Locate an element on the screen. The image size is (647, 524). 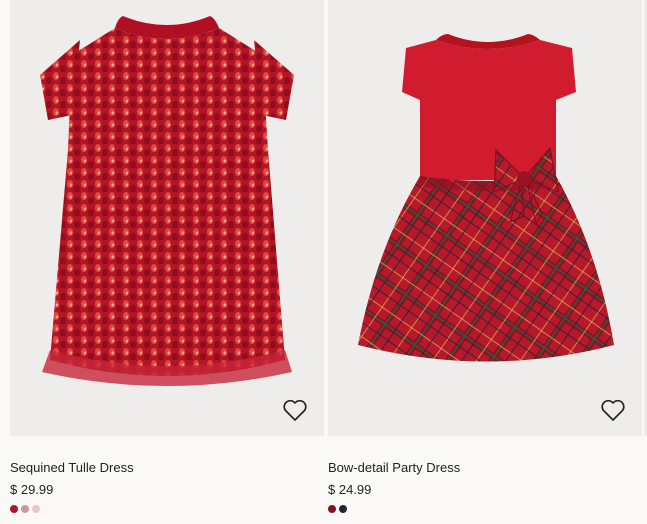
product-title: Sequined Tulle Dress is located at coordinates (72, 467).